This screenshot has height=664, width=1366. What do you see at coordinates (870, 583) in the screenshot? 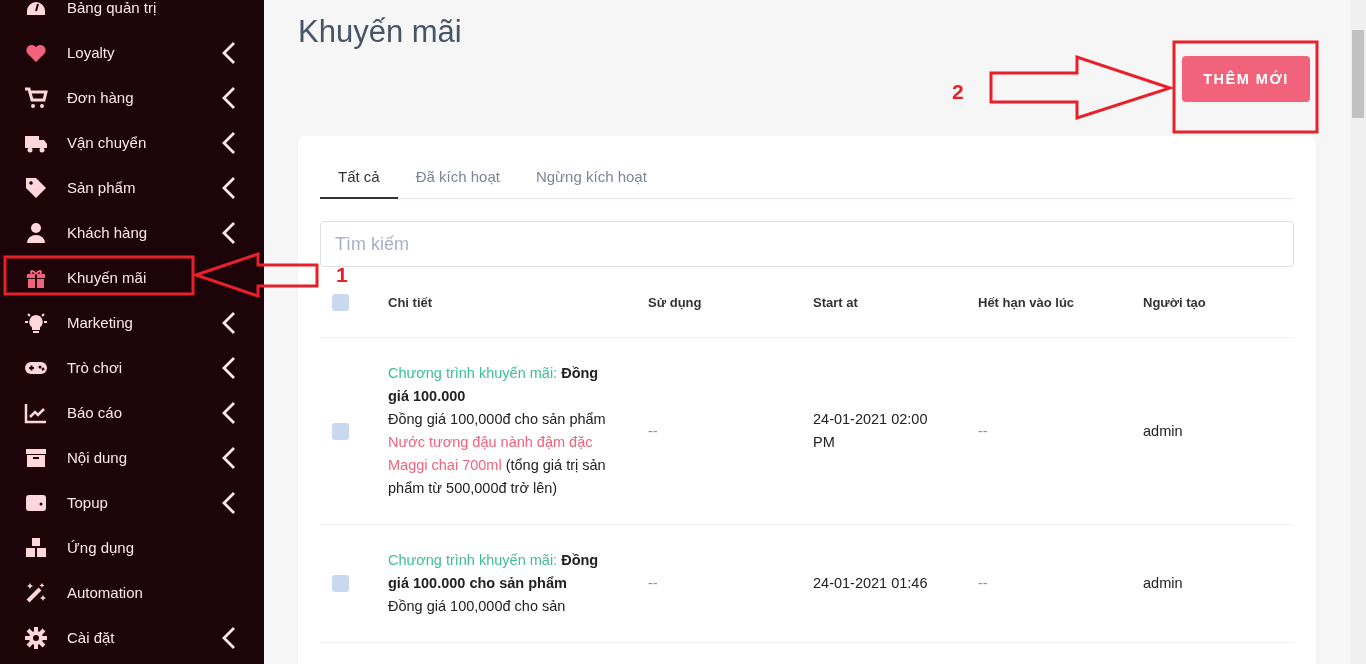
I see `start-date-cell-text: 24-01-2021 01:46` at bounding box center [870, 583].